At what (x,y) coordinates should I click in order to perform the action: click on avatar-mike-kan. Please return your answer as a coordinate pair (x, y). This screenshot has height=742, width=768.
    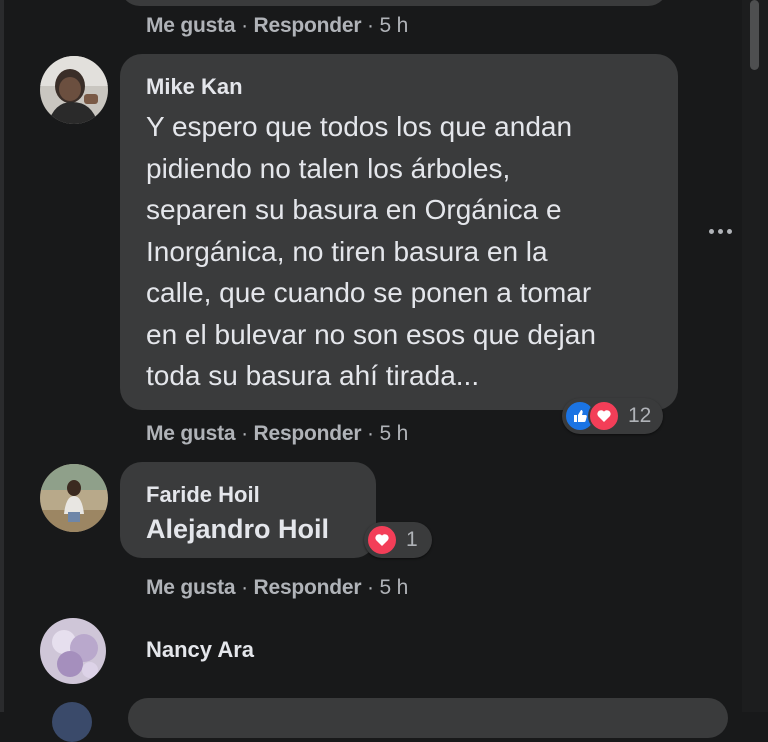
    Looking at the image, I should click on (74, 90).